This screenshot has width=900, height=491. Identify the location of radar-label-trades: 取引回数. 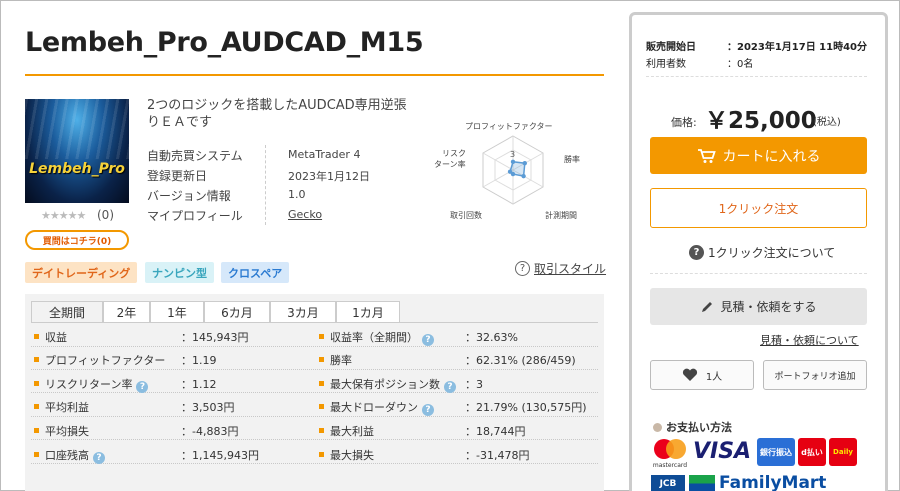
(466, 215).